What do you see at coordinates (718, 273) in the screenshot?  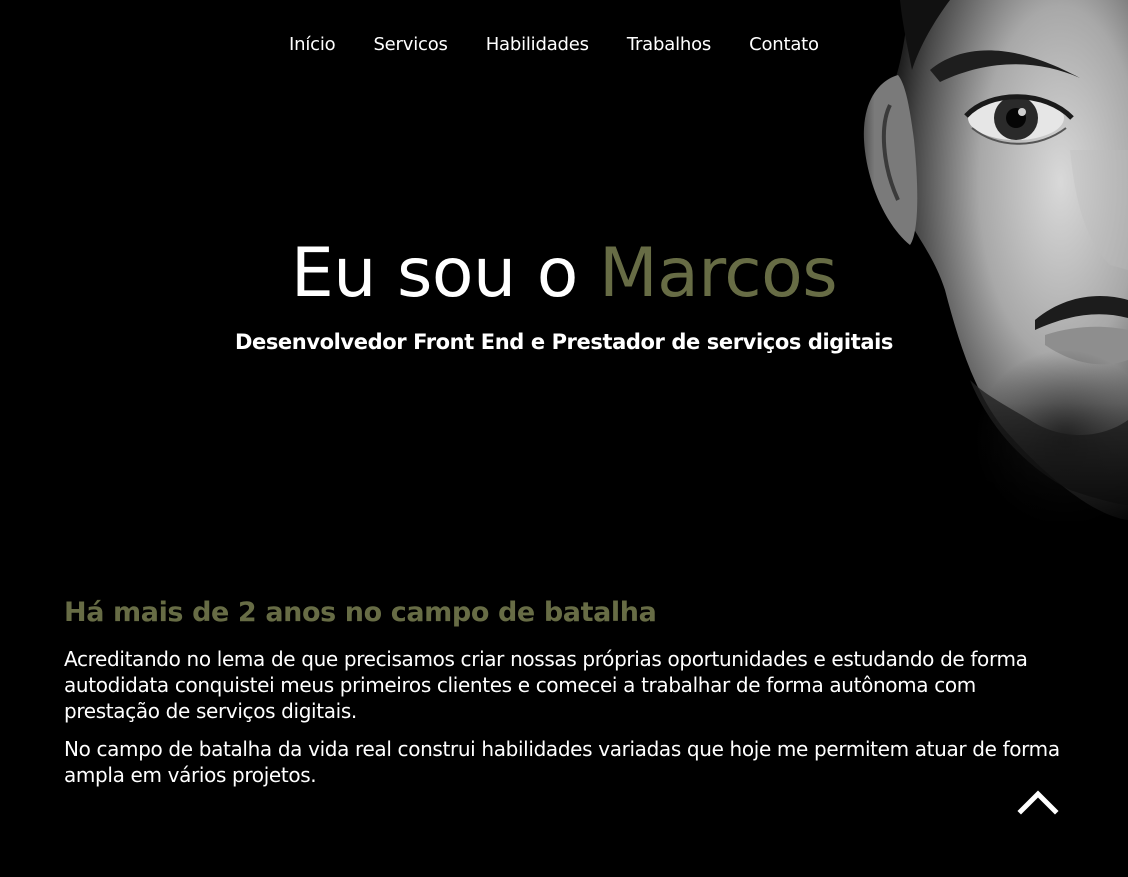 I see `hero-title-name: Marcos` at bounding box center [718, 273].